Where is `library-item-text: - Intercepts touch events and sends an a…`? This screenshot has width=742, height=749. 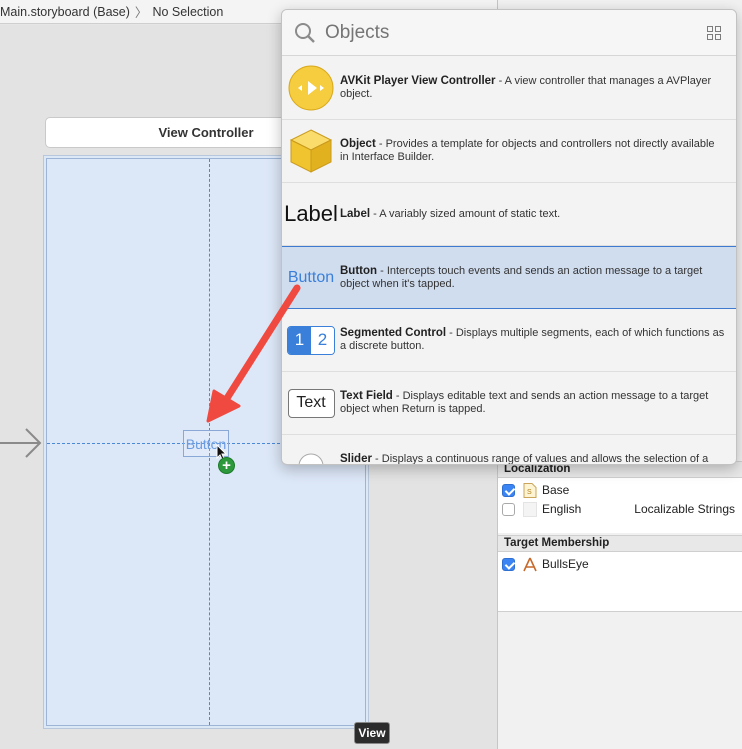
library-item-text: - Intercepts touch events and sends an a… is located at coordinates (521, 277).